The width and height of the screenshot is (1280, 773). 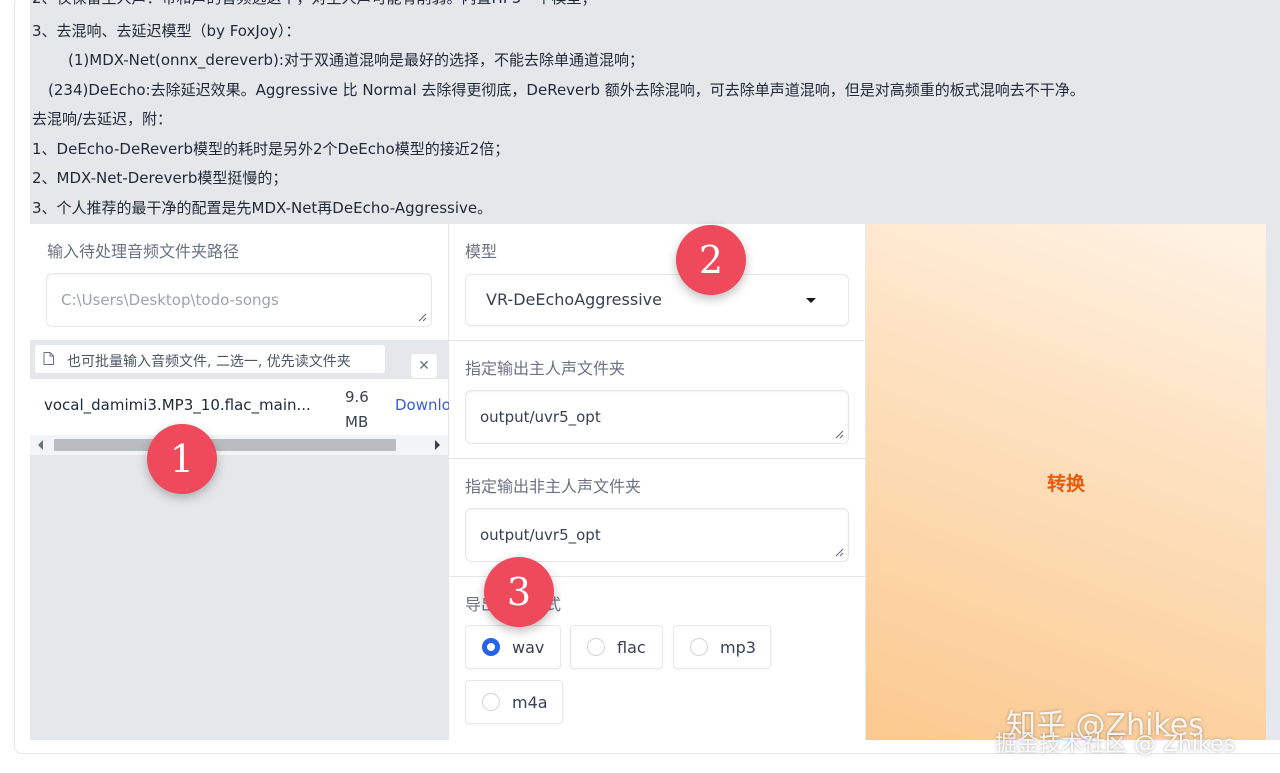 What do you see at coordinates (1115, 744) in the screenshot?
I see `watermark-juejin: 掘金技术社区 @ Zhikes` at bounding box center [1115, 744].